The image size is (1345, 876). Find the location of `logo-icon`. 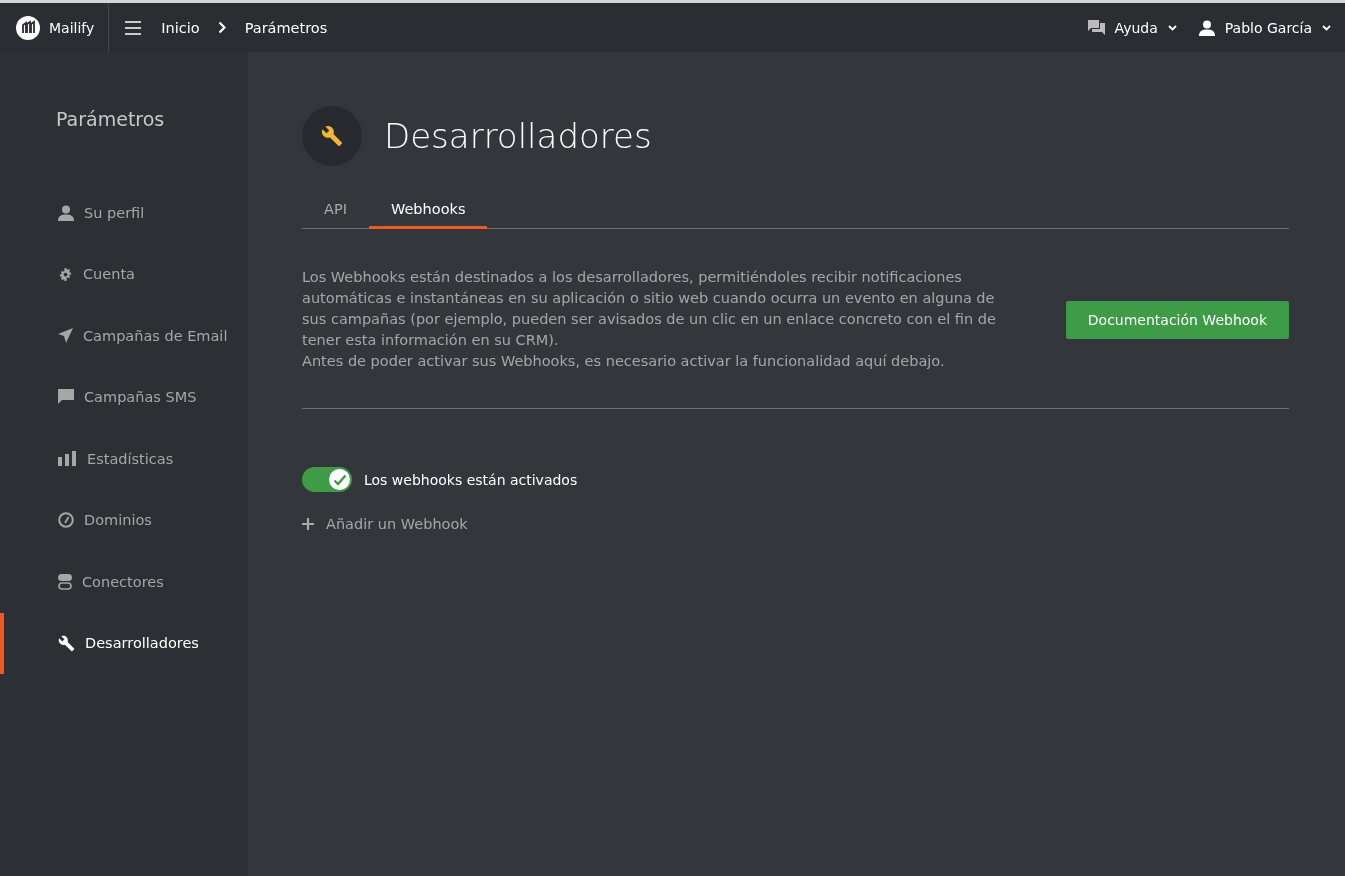

logo-icon is located at coordinates (28, 27).